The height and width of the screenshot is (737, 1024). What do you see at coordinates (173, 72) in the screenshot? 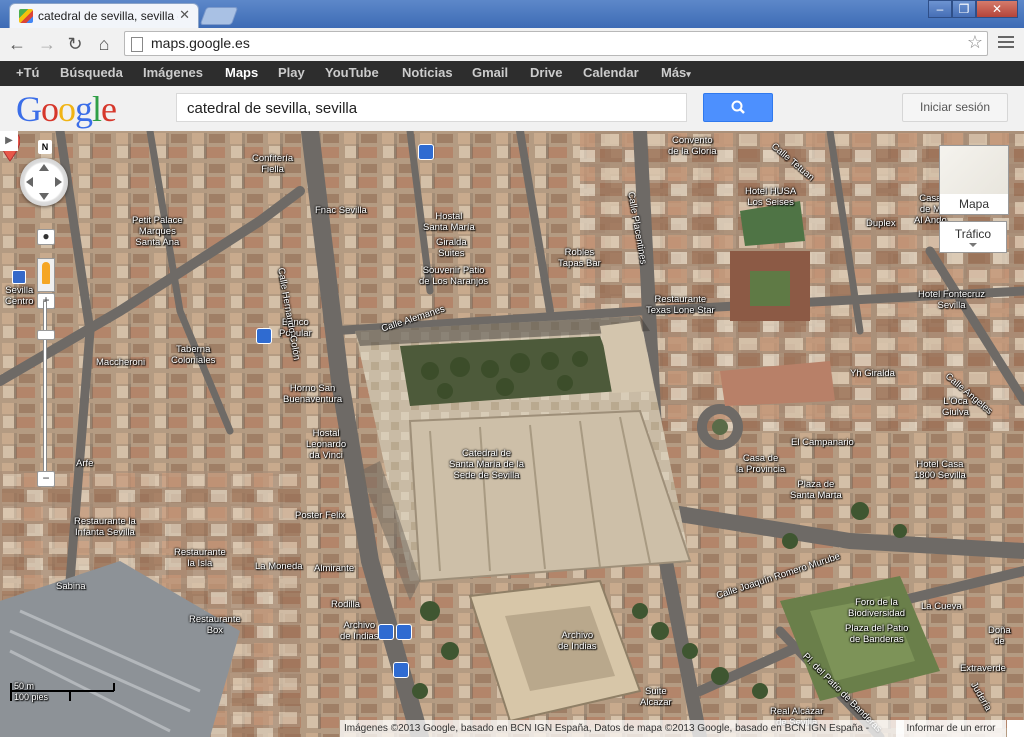
I see `gbar-item-imagenes: Imágenes` at bounding box center [173, 72].